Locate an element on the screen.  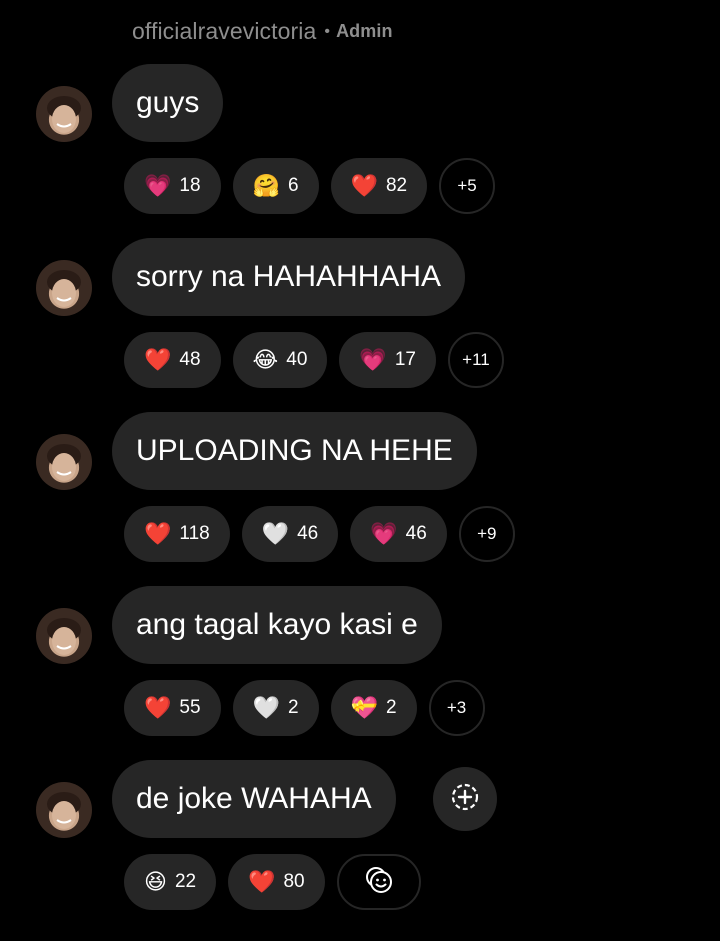
reactions-row: ❤️ 48 😂 40 💗 17 +11 is located at coordinates (314, 360).